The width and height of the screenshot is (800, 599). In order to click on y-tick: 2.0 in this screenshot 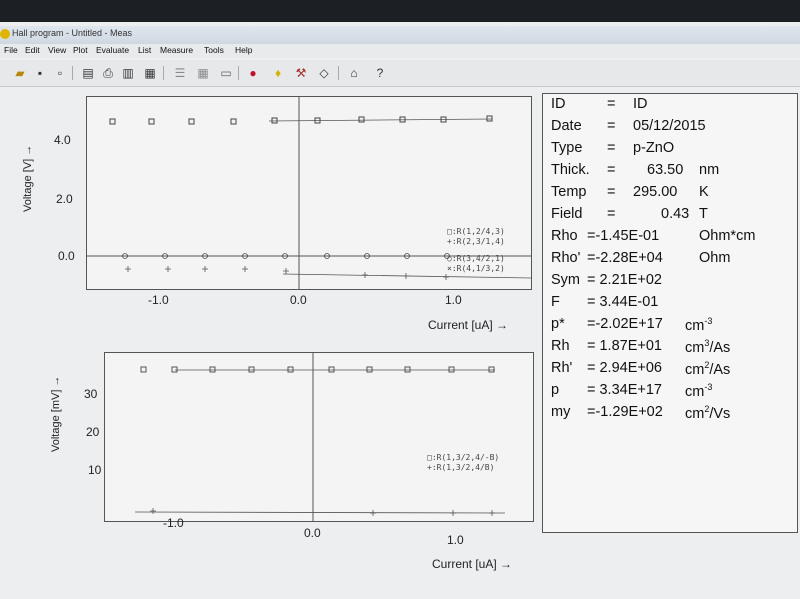, I will do `click(64, 199)`.